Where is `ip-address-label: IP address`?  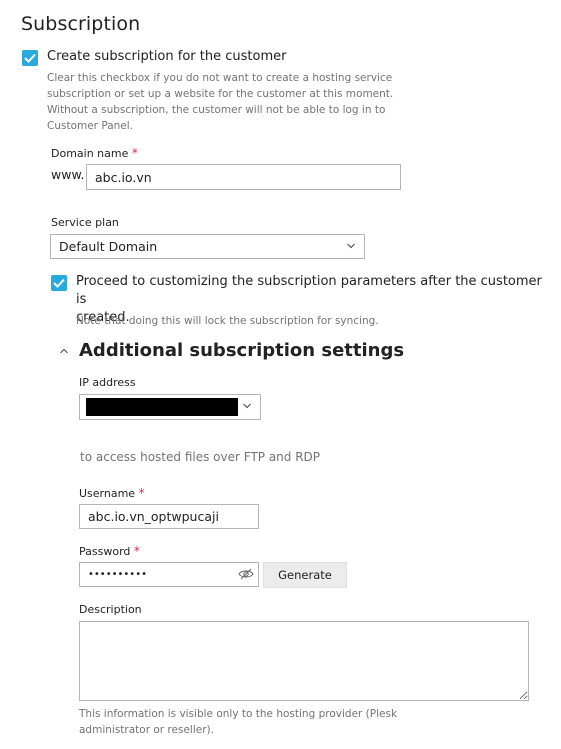 ip-address-label: IP address is located at coordinates (107, 382).